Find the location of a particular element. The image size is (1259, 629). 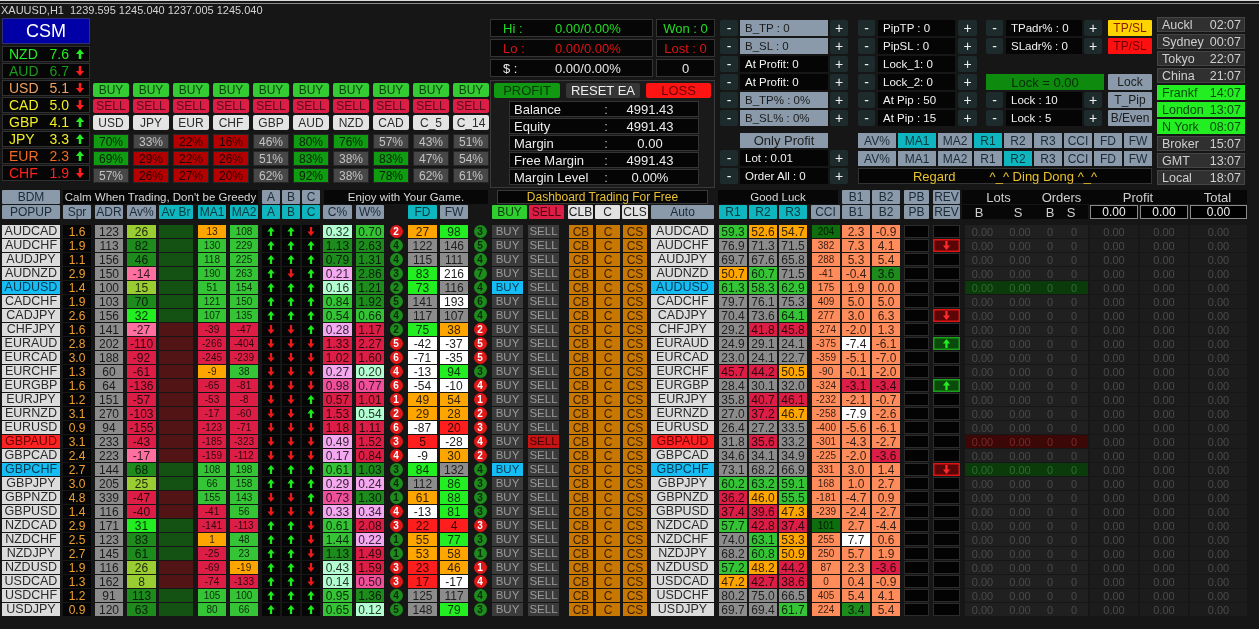

column-toggle: BDM is located at coordinates (31, 197).